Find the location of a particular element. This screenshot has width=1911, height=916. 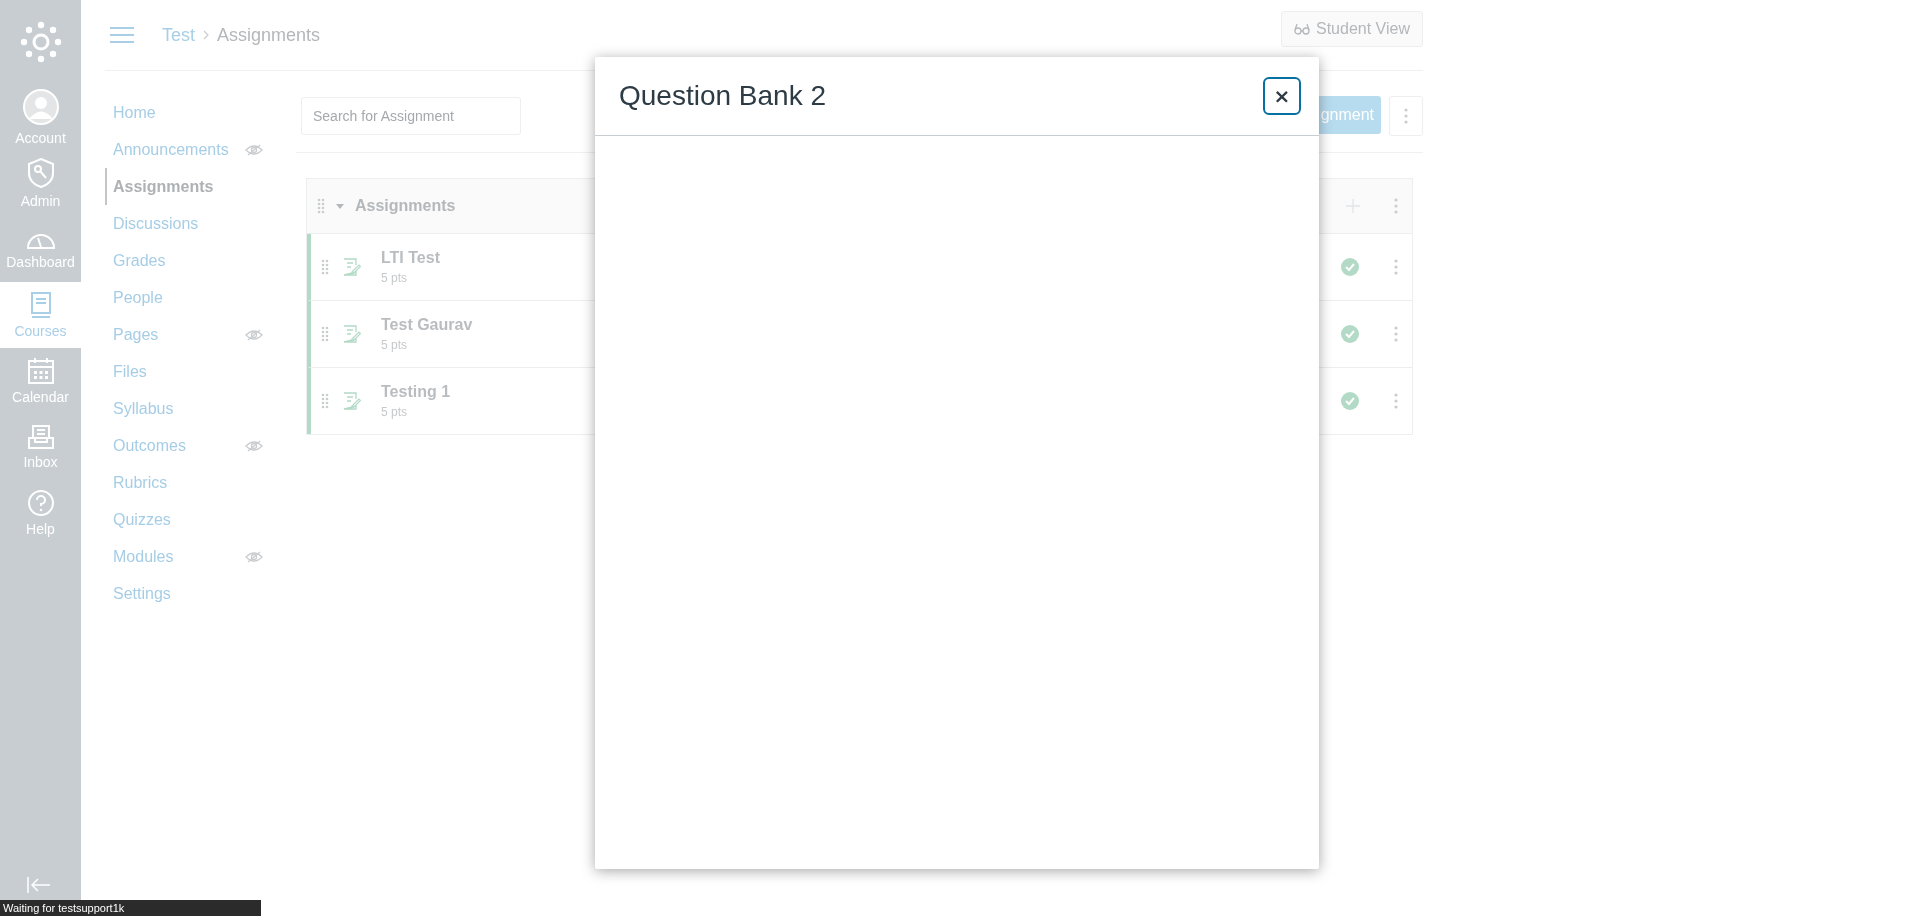

course-nav-link: Outcomes is located at coordinates (184, 445).